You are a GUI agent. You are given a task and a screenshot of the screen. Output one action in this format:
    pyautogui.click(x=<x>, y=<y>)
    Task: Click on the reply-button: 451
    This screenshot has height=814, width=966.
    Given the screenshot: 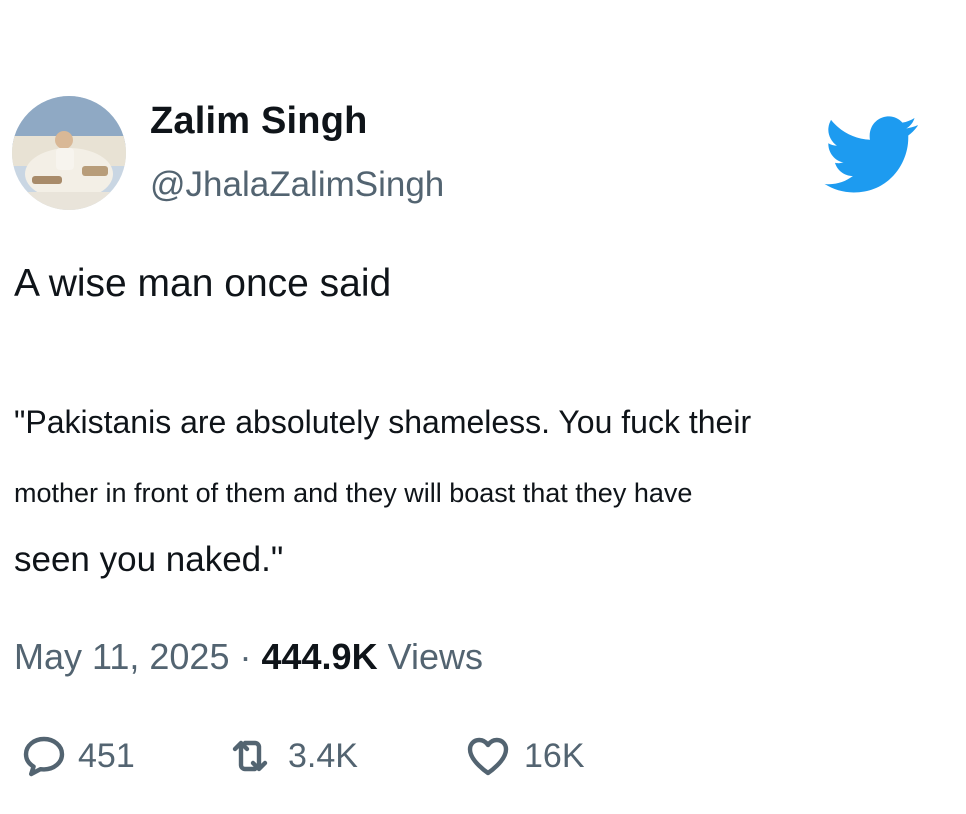 What is the action you would take?
    pyautogui.click(x=77, y=756)
    